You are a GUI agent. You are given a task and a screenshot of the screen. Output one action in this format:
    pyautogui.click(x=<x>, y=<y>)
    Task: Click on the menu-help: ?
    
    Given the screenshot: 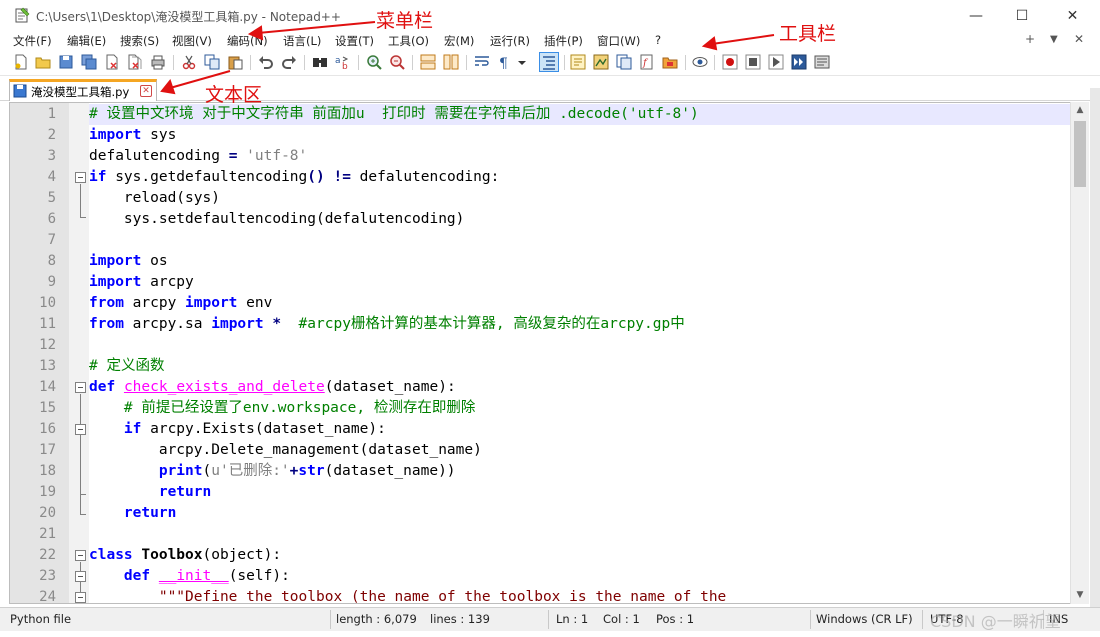 What is the action you would take?
    pyautogui.click(x=658, y=40)
    